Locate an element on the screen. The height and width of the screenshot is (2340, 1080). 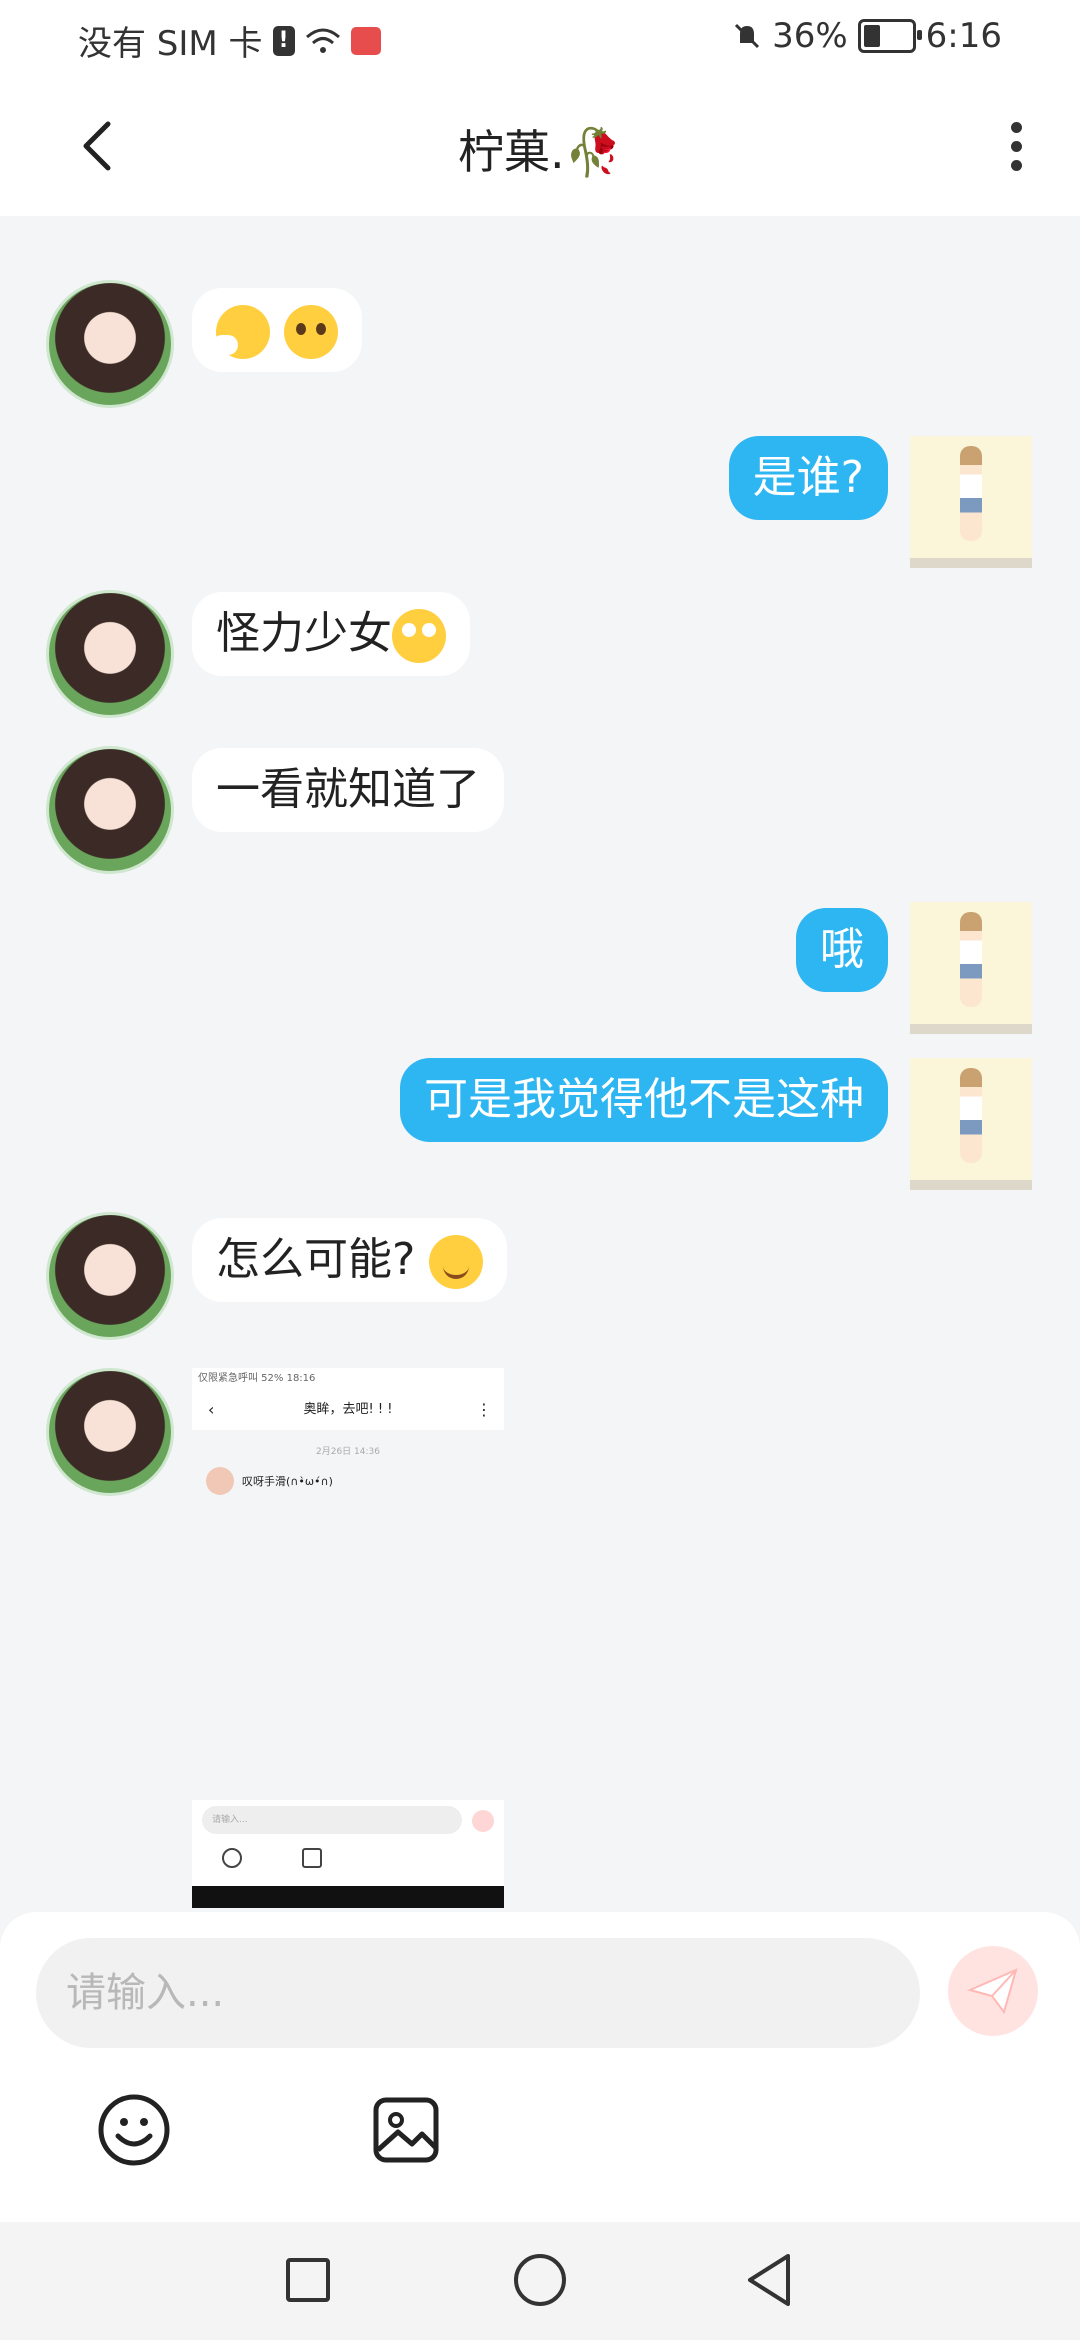
sneeze-emoji-icon is located at coordinates (241, 332).